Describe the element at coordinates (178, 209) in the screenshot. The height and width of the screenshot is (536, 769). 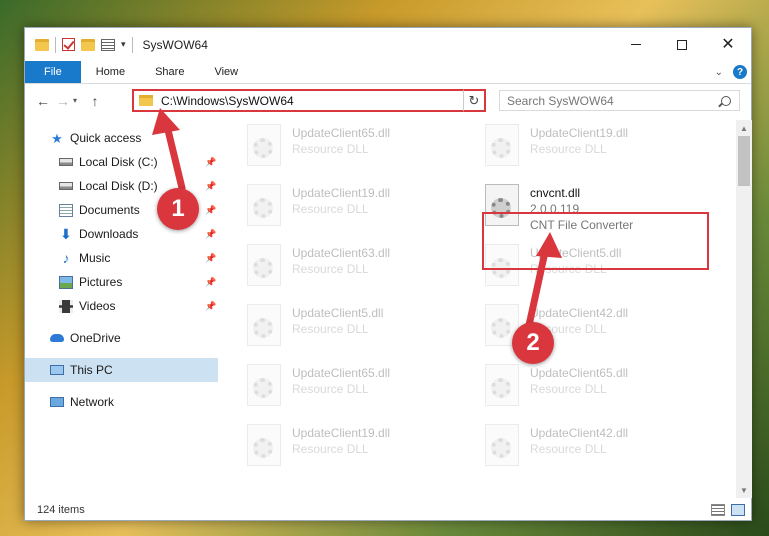
I see `step-1-badge: 1` at that location.